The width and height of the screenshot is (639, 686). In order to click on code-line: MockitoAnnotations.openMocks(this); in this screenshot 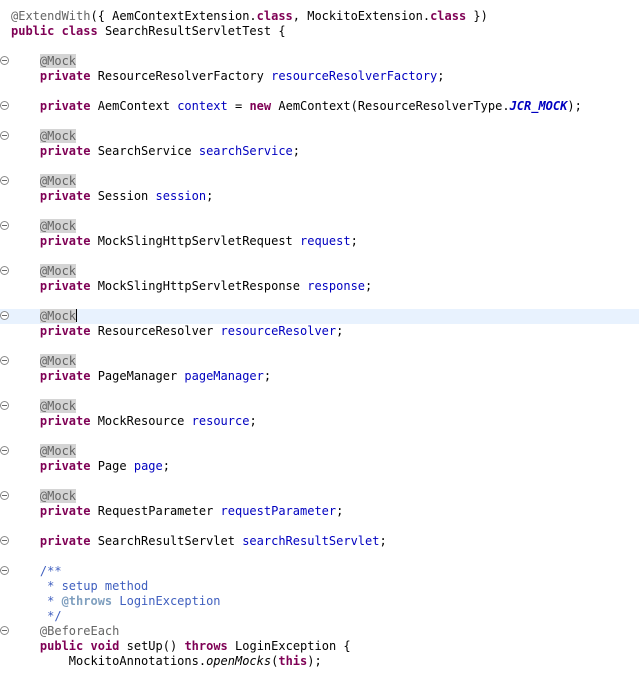, I will do `click(319, 661)`.